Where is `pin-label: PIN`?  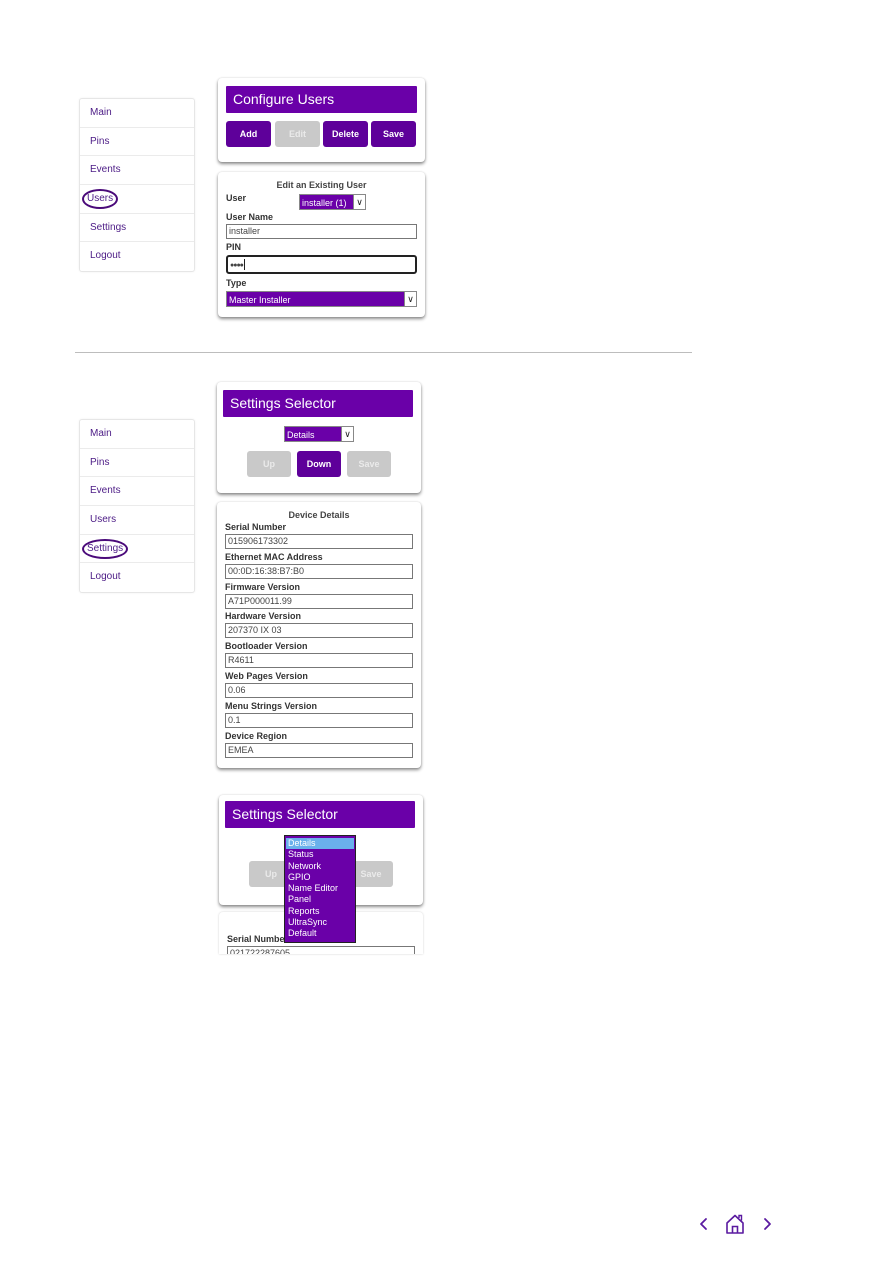 pin-label: PIN is located at coordinates (234, 247).